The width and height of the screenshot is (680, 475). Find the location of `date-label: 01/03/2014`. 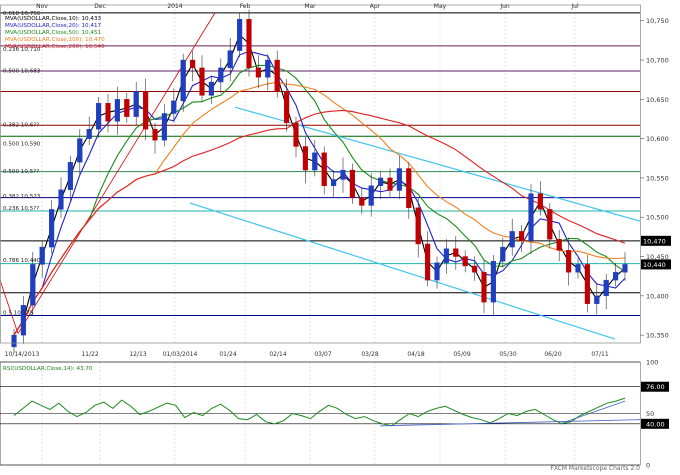

date-label: 01/03/2014 is located at coordinates (180, 354).